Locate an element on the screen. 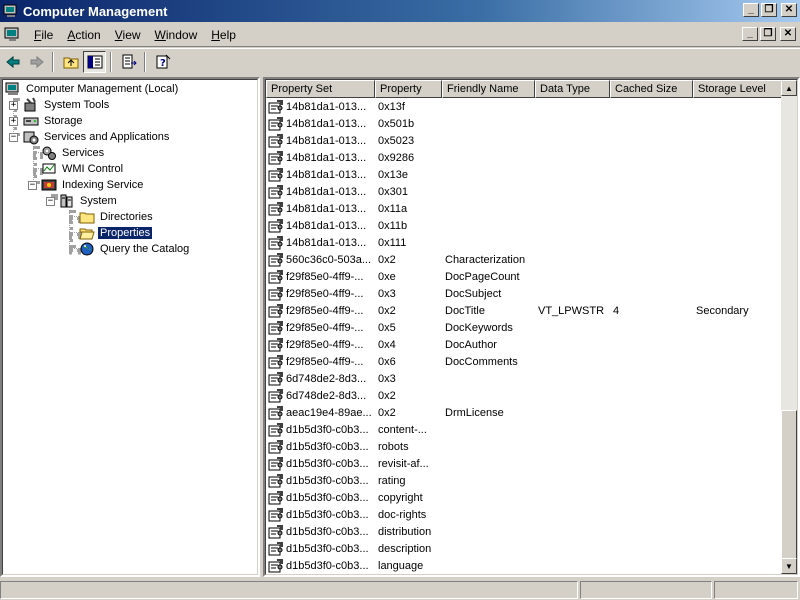 Image resolution: width=800 pixels, height=600 pixels. scroll-thumb is located at coordinates (789, 485).